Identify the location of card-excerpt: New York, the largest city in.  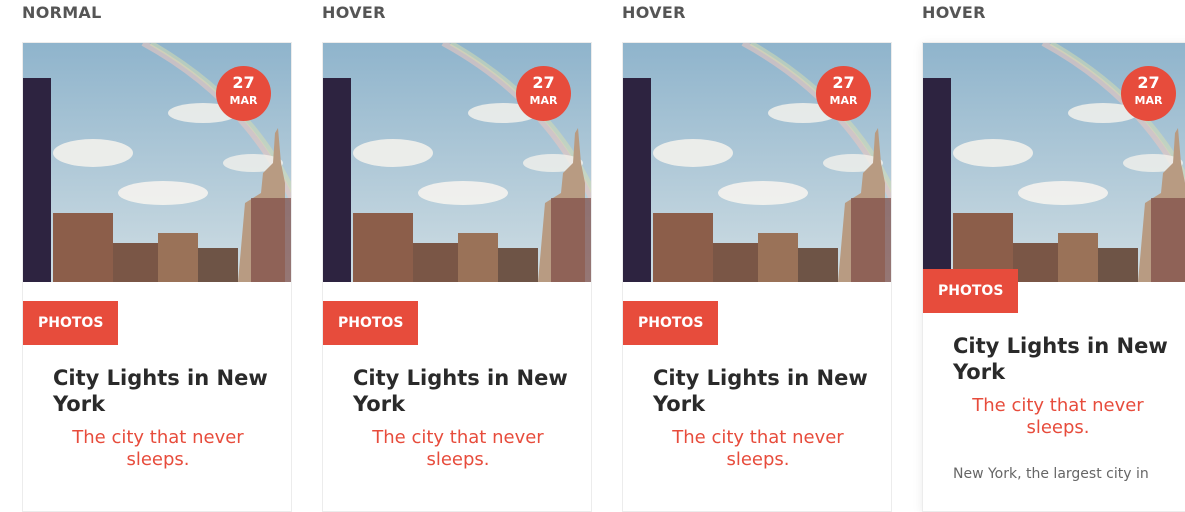
(1051, 474).